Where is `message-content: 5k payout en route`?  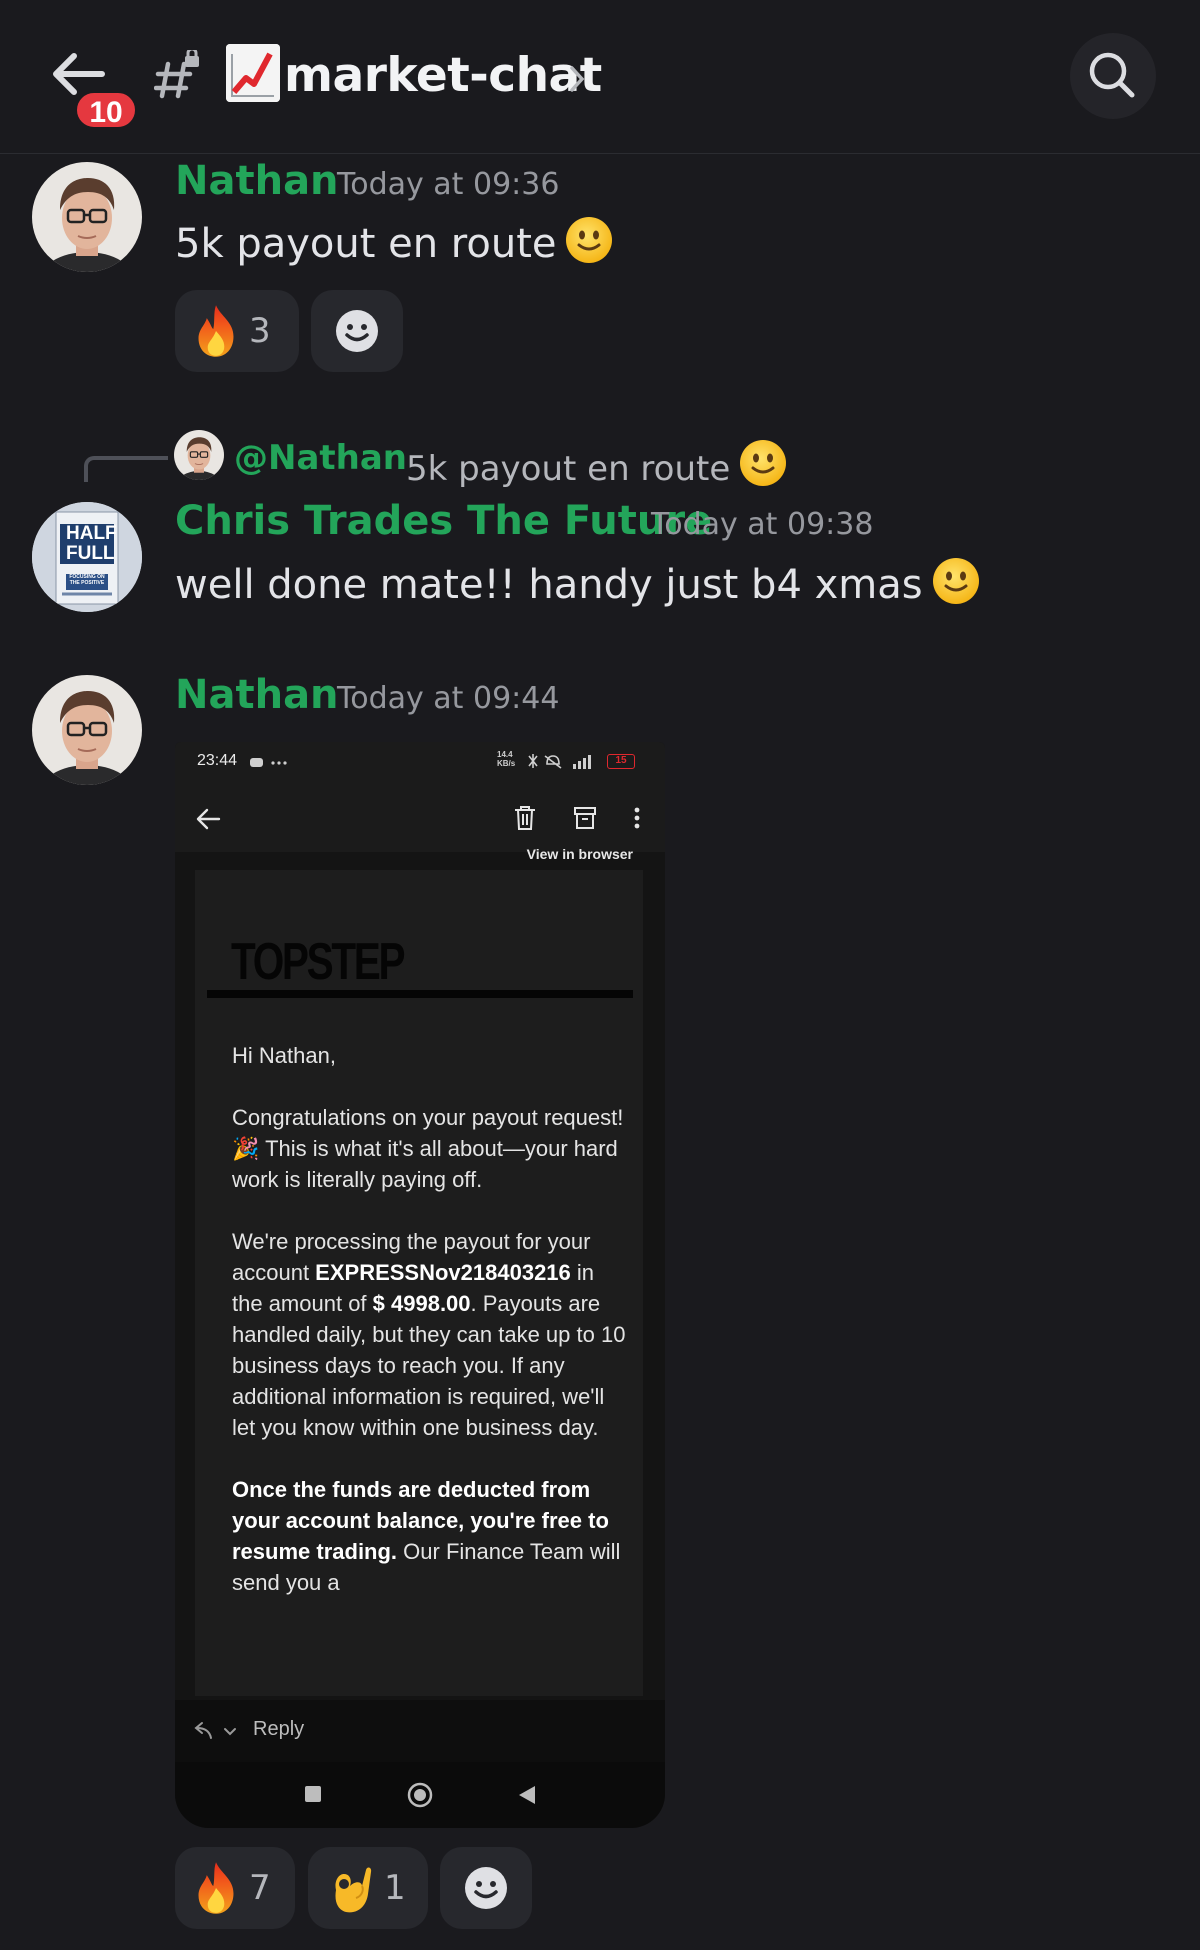 message-content: 5k payout en route is located at coordinates (394, 241).